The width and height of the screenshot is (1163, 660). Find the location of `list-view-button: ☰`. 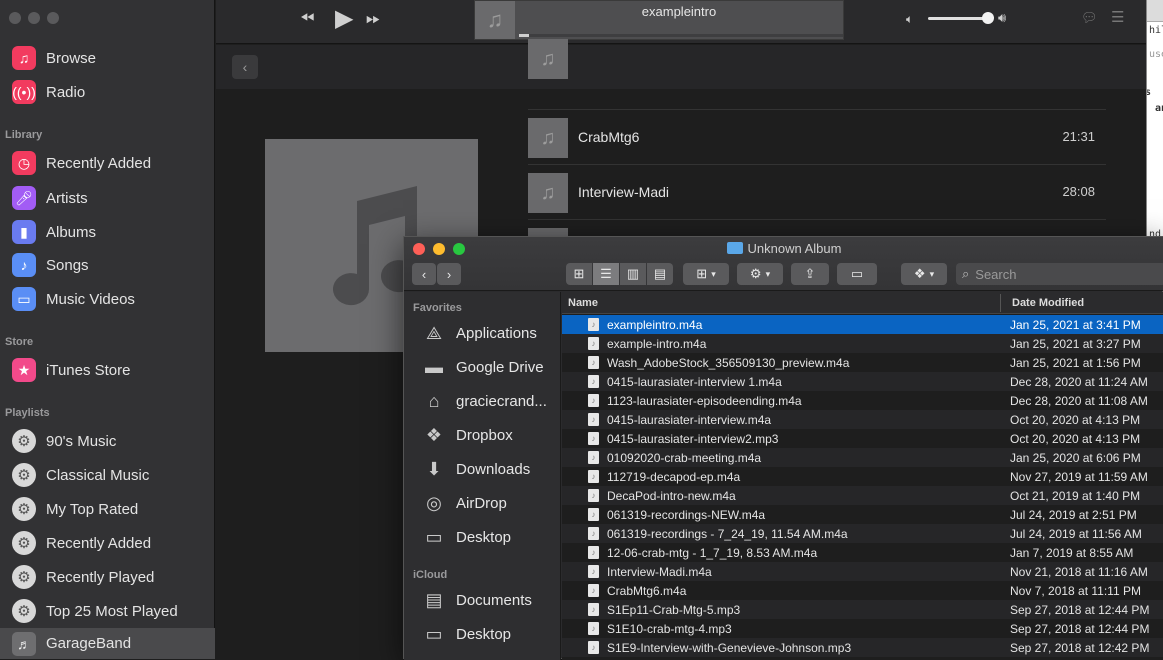

list-view-button: ☰ is located at coordinates (606, 274).